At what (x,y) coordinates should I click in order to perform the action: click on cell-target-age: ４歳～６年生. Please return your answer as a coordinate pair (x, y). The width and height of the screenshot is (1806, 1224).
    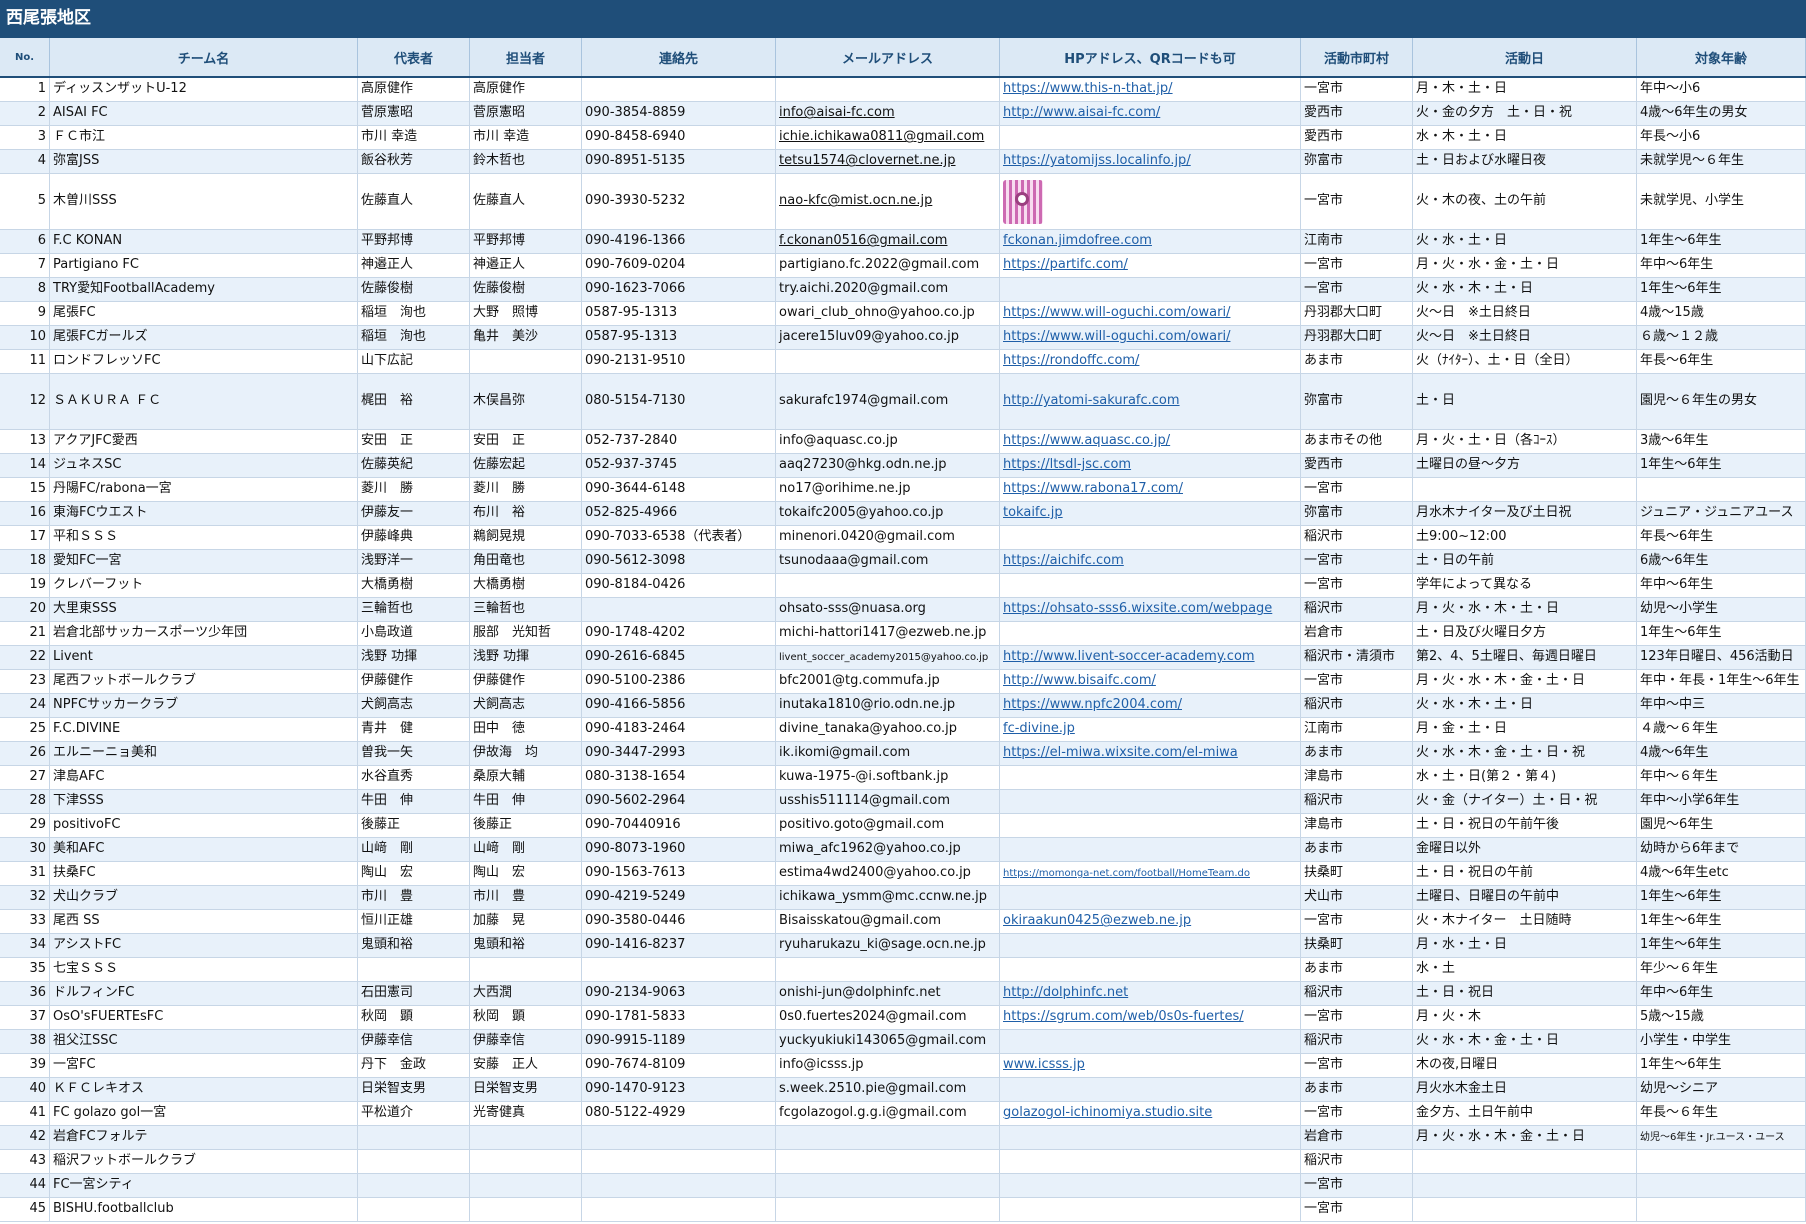
    Looking at the image, I should click on (1721, 729).